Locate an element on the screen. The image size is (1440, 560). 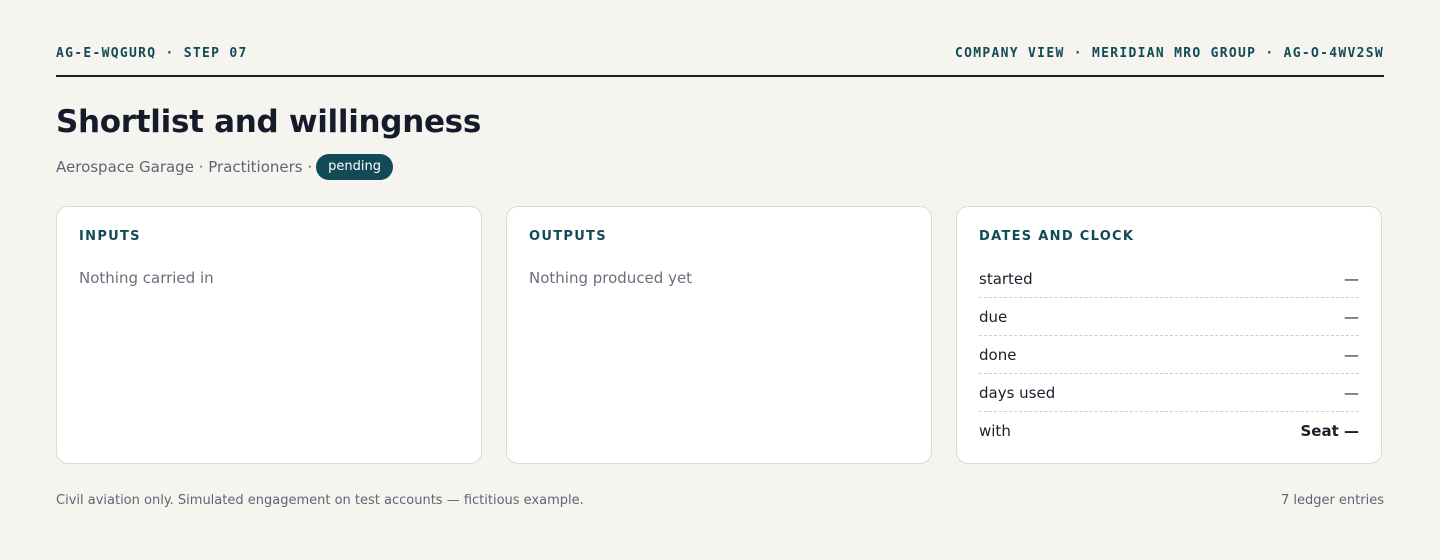
inputs-empty-text: Nothing carried in is located at coordinates (146, 278).